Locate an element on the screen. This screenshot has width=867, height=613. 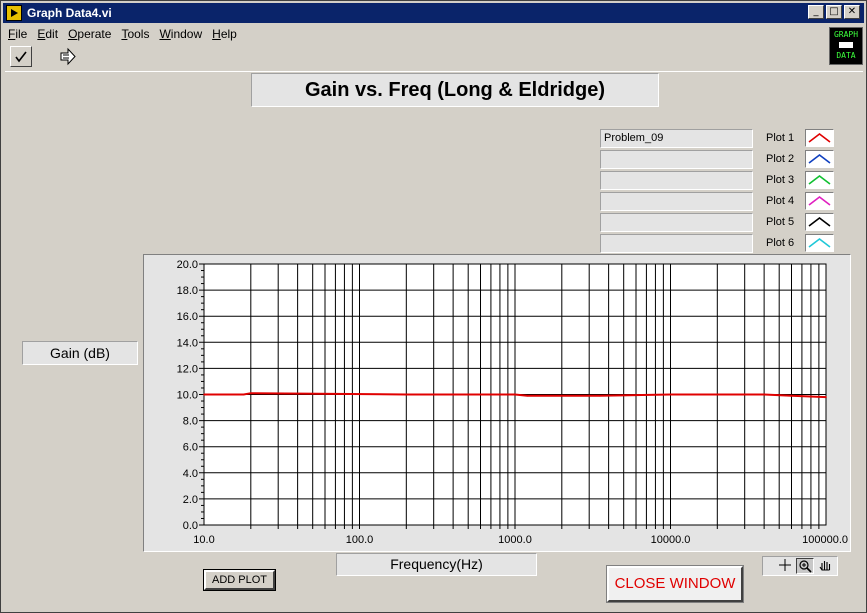
y-tick-label: 16.0 is located at coordinates (187, 317).